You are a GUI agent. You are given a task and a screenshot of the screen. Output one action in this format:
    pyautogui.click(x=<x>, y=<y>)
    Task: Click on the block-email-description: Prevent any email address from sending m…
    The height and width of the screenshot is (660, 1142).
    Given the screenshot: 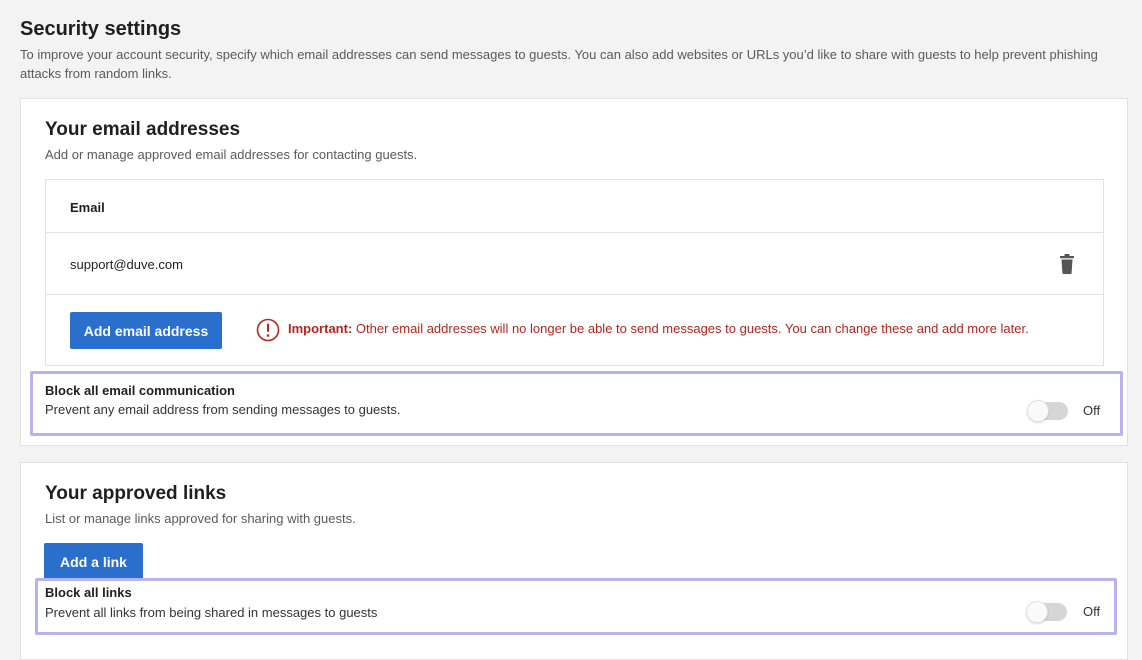 What is the action you would take?
    pyautogui.click(x=223, y=409)
    